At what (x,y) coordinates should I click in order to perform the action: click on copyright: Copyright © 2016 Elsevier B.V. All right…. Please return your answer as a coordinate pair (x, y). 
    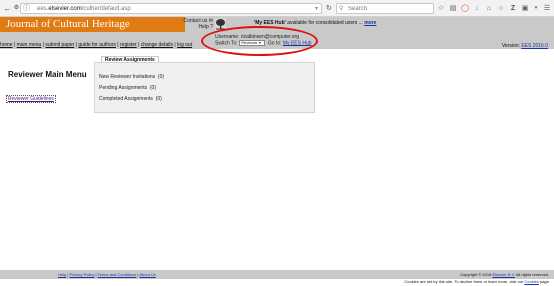
    Looking at the image, I should click on (504, 274).